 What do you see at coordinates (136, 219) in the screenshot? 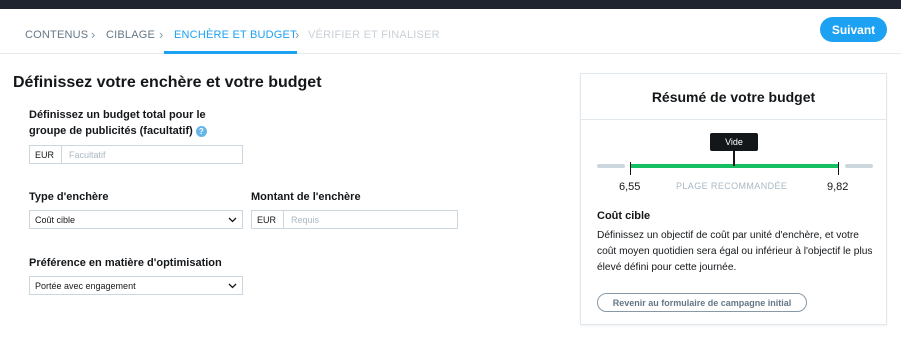
I see `bid-type-select: Coût cible` at bounding box center [136, 219].